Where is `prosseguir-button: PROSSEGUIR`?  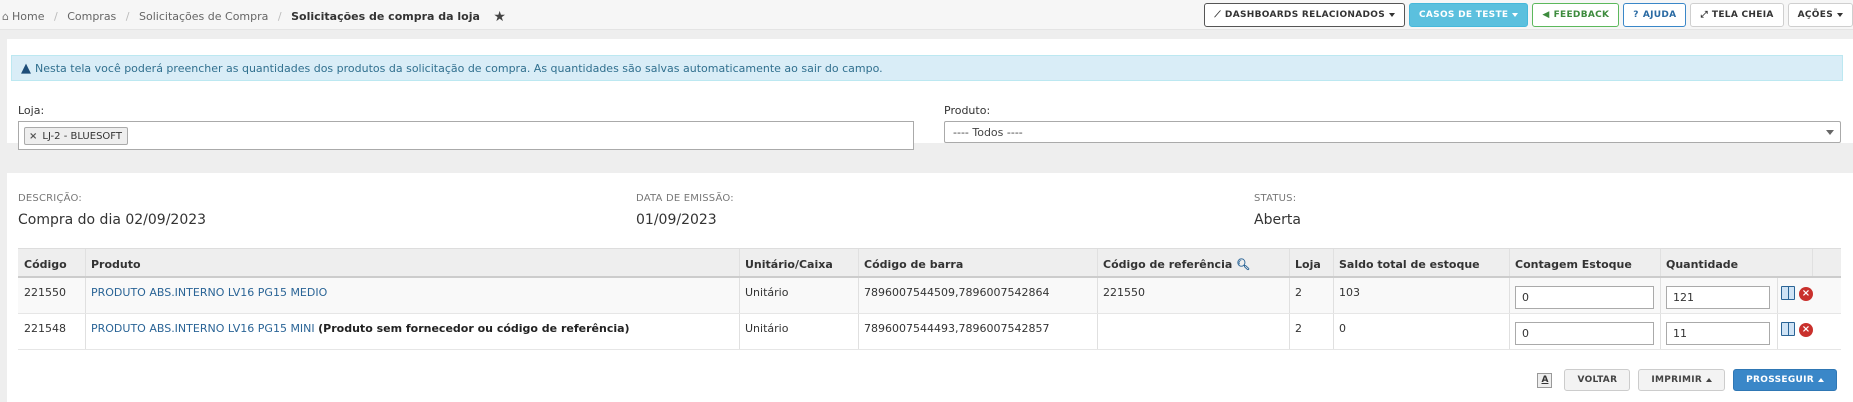
prosseguir-button: PROSSEGUIR is located at coordinates (1785, 380).